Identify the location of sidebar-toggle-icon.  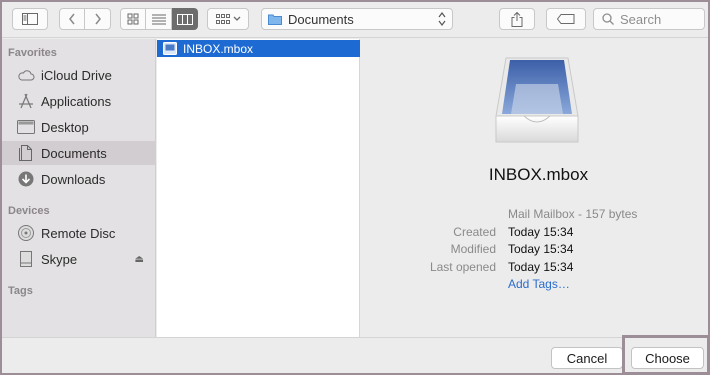
(30, 19).